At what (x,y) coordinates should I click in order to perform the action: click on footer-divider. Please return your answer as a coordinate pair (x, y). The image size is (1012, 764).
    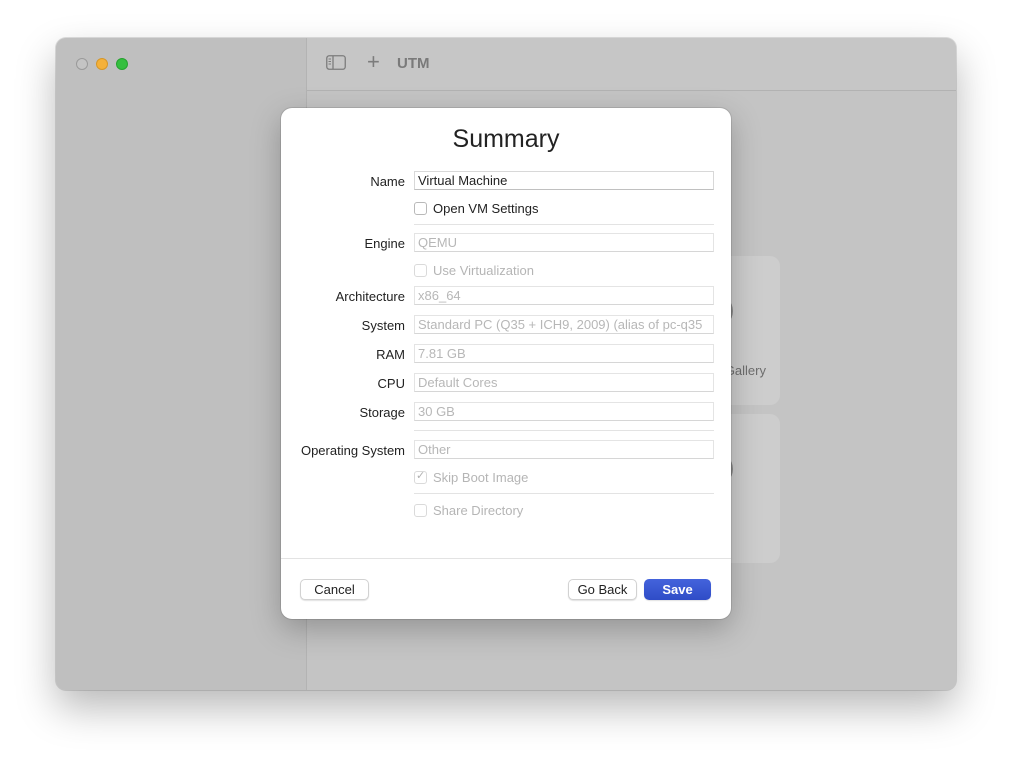
    Looking at the image, I should click on (506, 558).